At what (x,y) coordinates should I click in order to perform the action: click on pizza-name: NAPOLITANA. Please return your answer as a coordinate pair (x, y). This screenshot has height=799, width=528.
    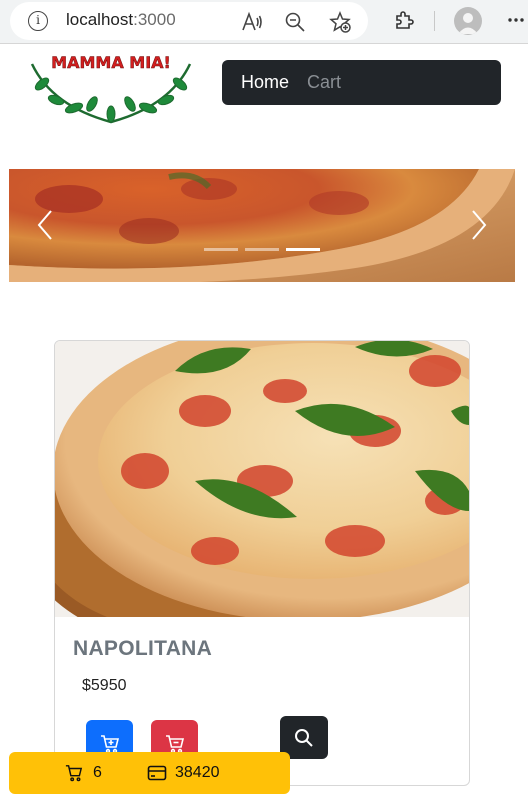
    Looking at the image, I should click on (143, 648).